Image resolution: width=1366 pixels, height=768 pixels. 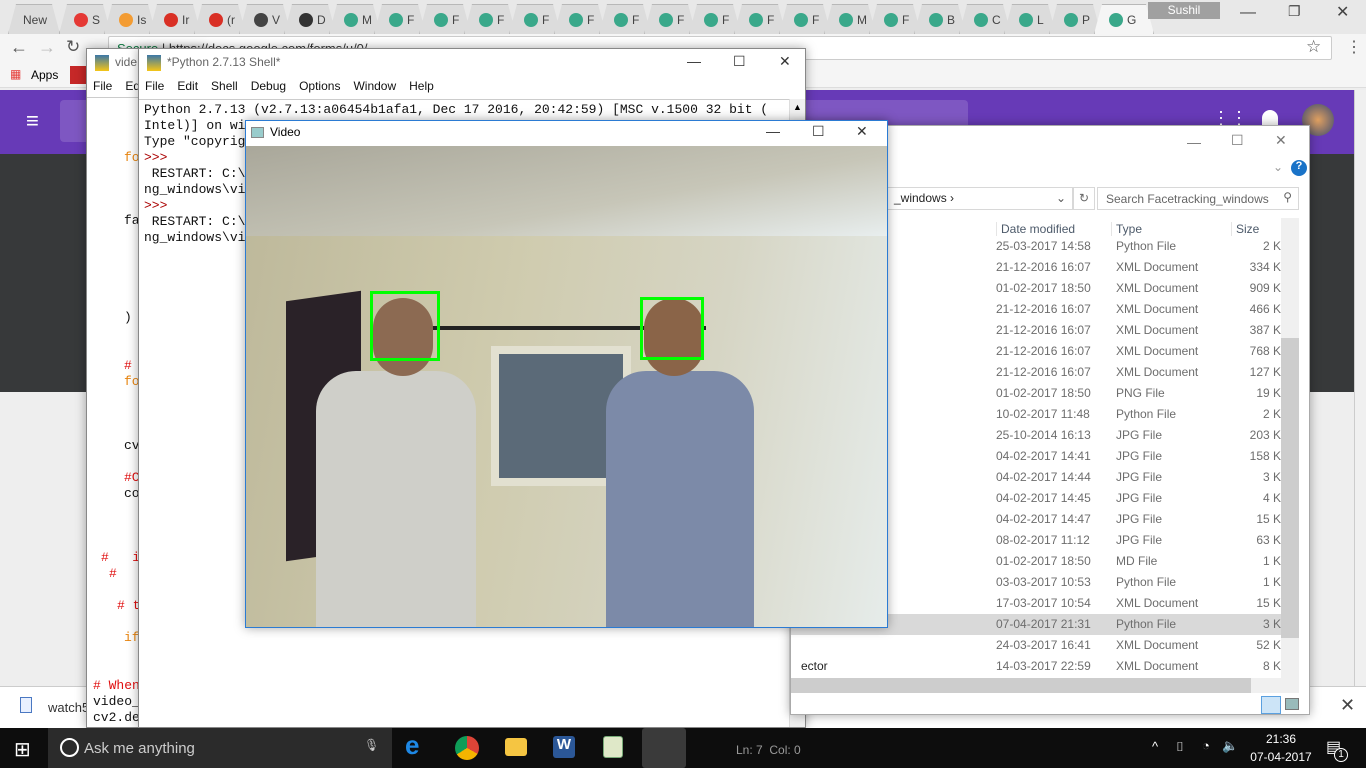 I want to click on forward-button: →, so click(x=47, y=47).